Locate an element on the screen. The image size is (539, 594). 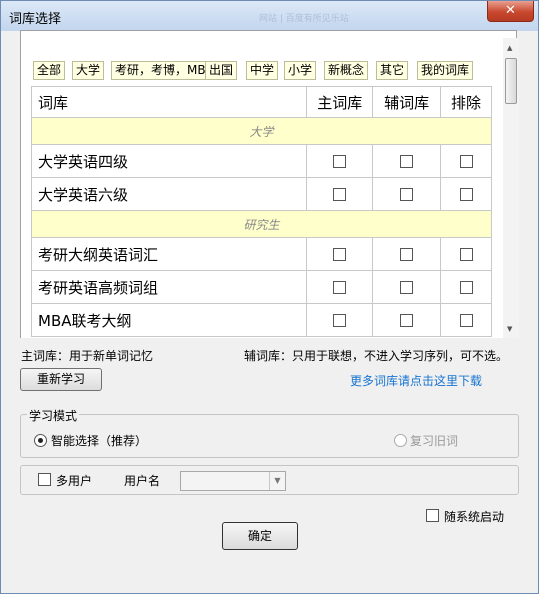
header-aux: 辅词库 is located at coordinates (407, 102).